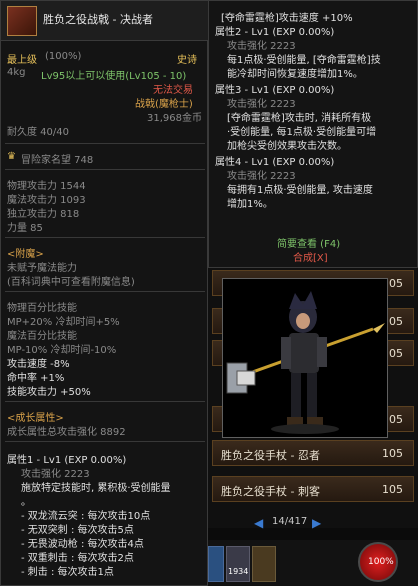 This screenshot has width=418, height=586. Describe the element at coordinates (295, 74) in the screenshot. I see `attr-line: 能冷却时间恢复速度增加1%。` at that location.